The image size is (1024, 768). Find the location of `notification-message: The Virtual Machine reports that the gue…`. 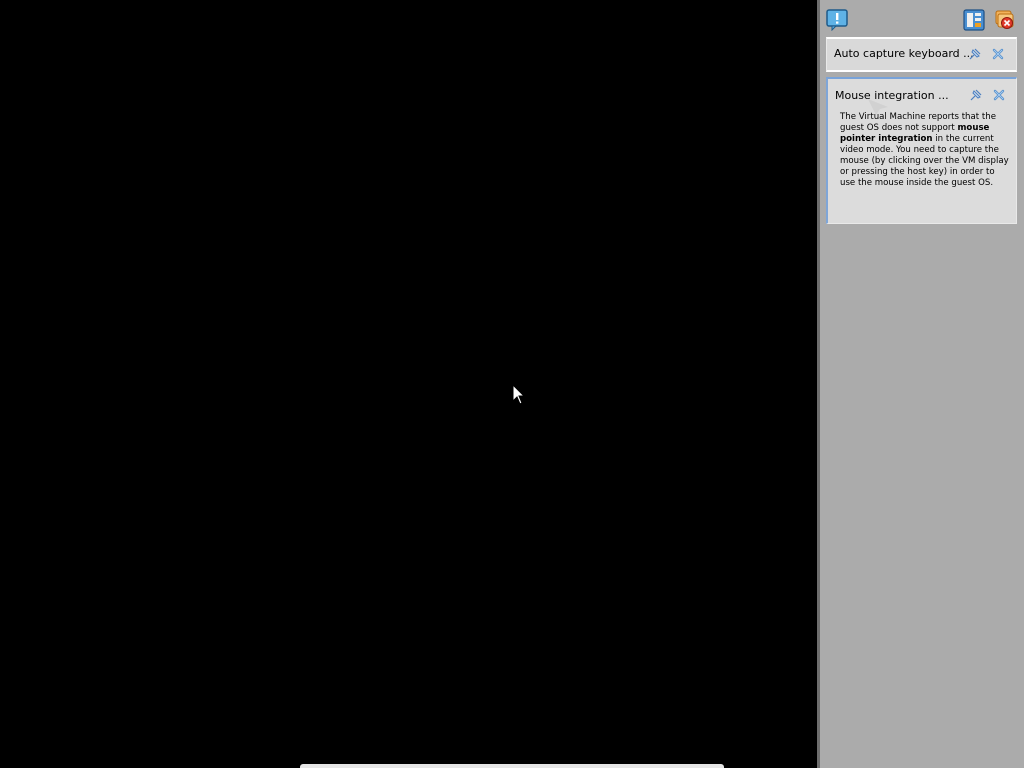

notification-message: The Virtual Machine reports that the gue… is located at coordinates (925, 150).